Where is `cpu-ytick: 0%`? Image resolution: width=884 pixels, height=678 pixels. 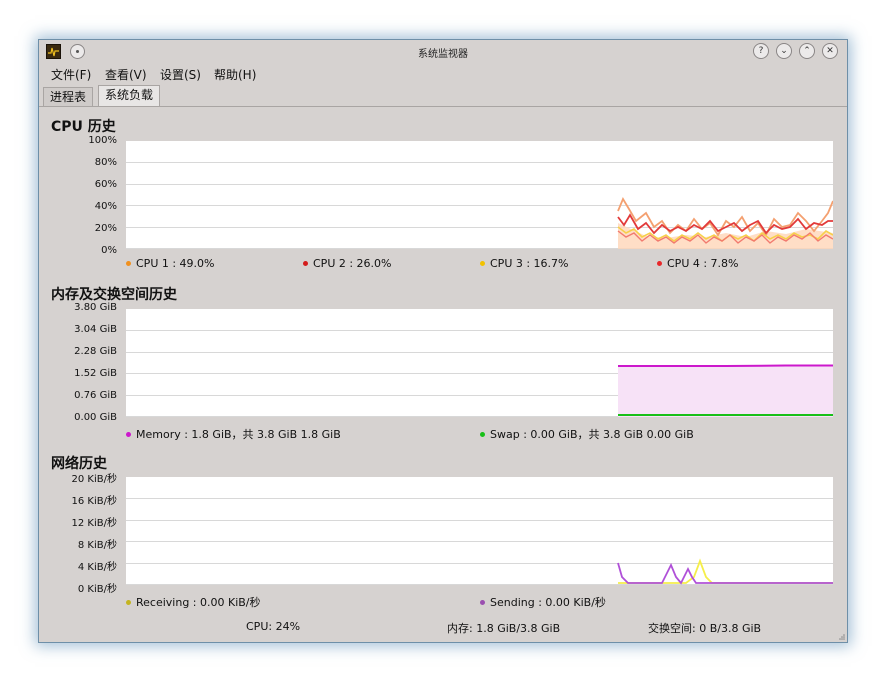 cpu-ytick: 0% is located at coordinates (109, 250).